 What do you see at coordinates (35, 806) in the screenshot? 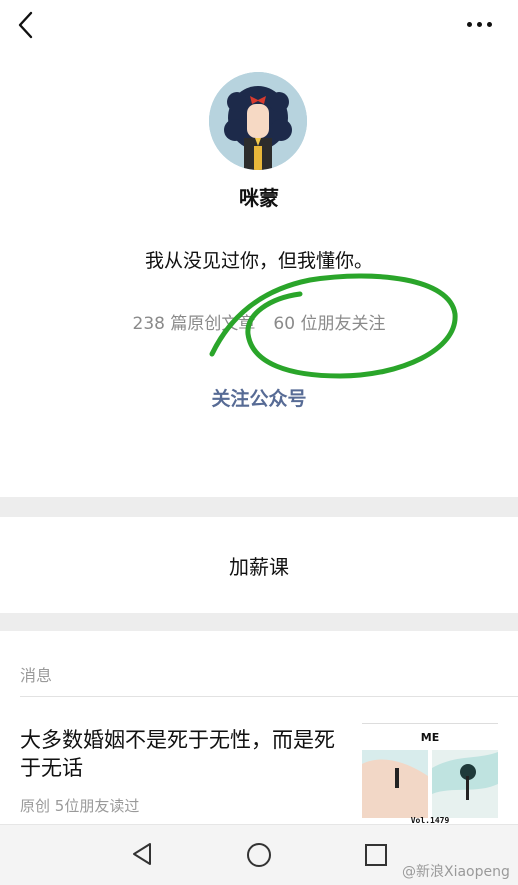
I see `original-tag: 原创` at bounding box center [35, 806].